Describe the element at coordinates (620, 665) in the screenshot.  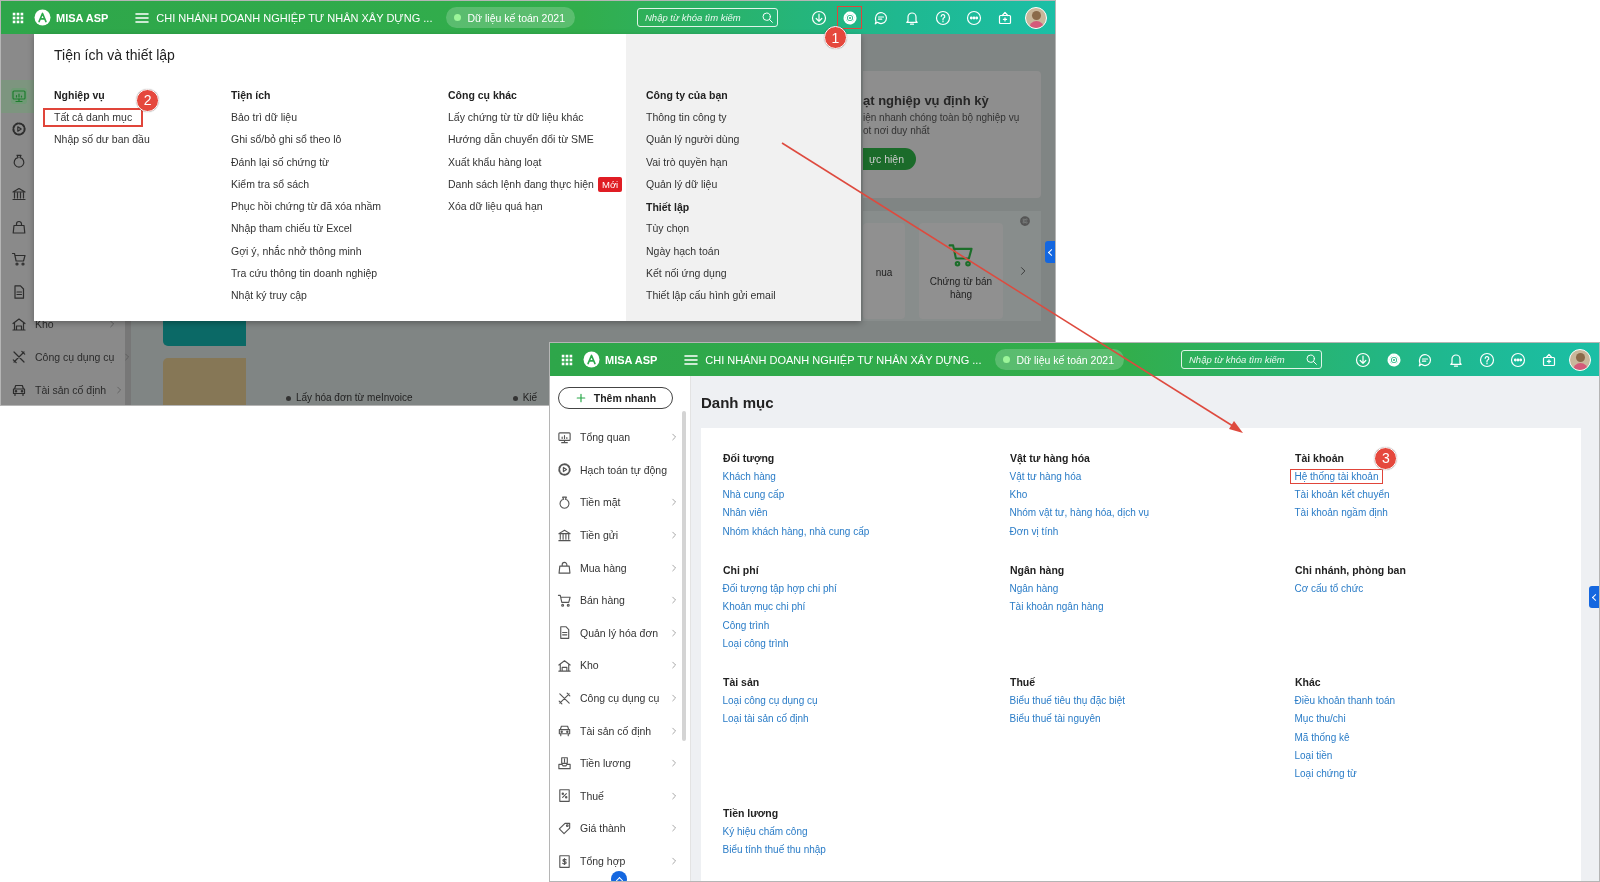
I see `sidebar-item: Kho` at that location.